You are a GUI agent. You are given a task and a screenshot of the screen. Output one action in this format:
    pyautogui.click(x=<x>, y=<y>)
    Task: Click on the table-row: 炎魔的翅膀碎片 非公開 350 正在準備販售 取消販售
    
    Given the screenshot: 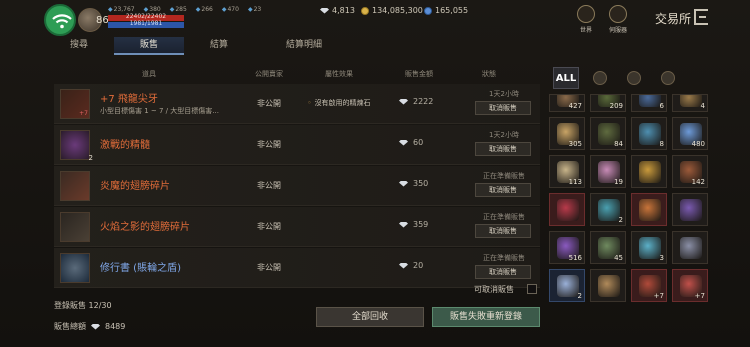 What is the action you would take?
    pyautogui.click(x=297, y=186)
    